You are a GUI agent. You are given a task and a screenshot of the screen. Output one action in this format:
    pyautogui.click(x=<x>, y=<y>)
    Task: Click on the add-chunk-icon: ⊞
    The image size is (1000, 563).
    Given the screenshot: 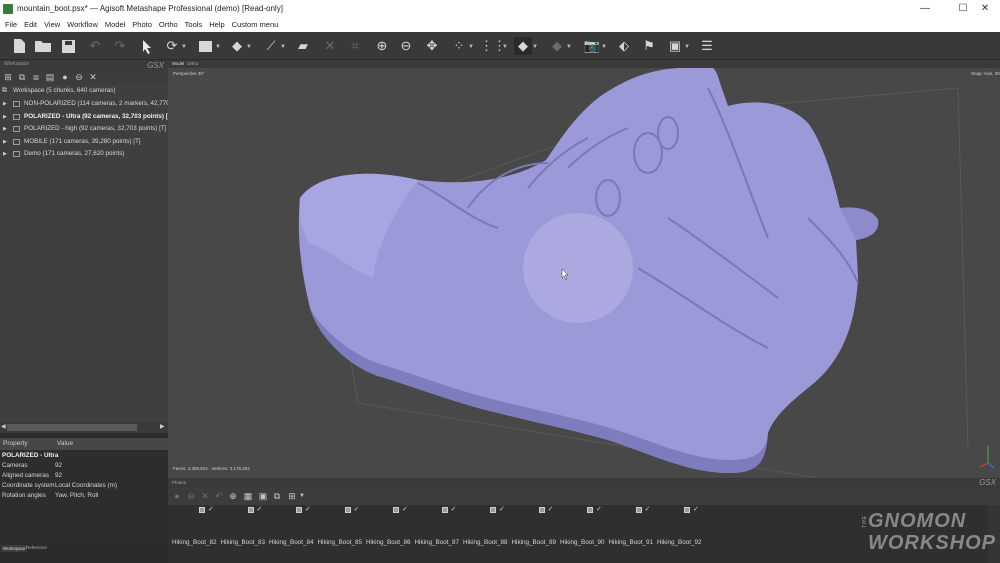 What is the action you would take?
    pyautogui.click(x=8, y=77)
    